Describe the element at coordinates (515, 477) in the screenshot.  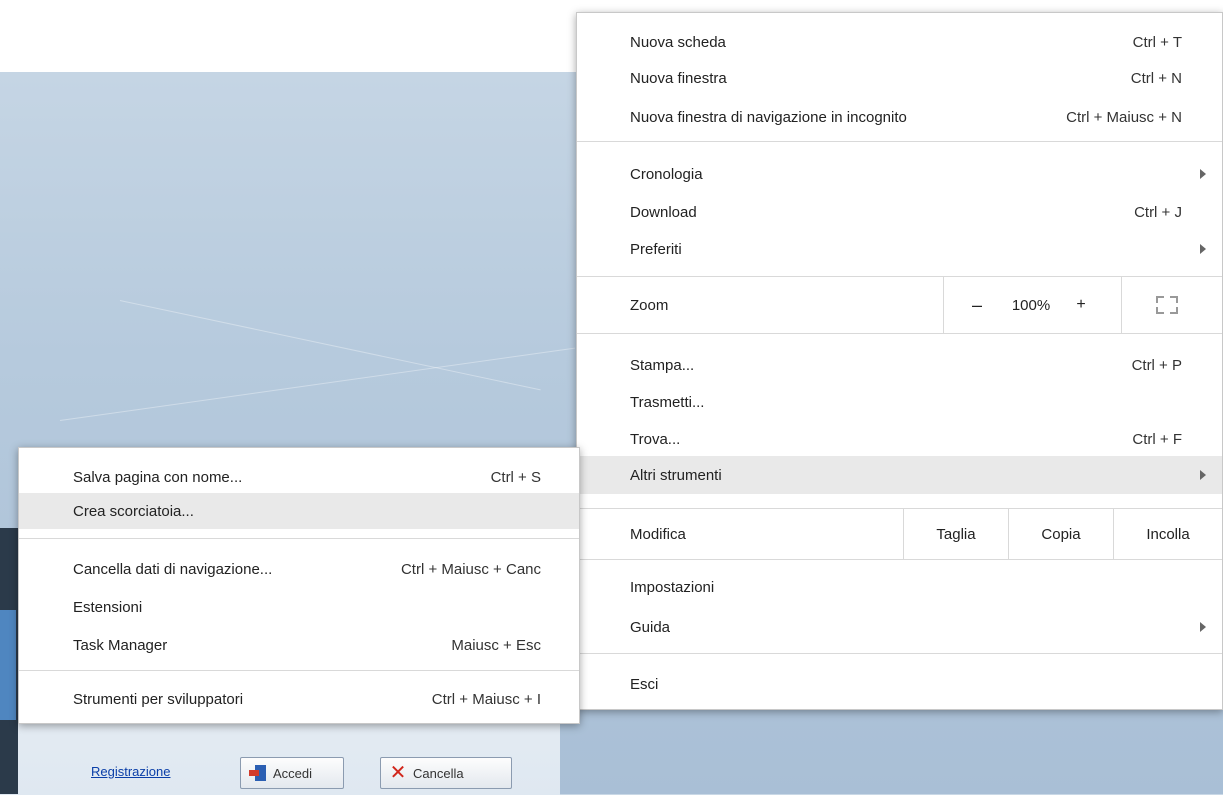
I see `menu-item-shortcut: Ctrl + S` at that location.